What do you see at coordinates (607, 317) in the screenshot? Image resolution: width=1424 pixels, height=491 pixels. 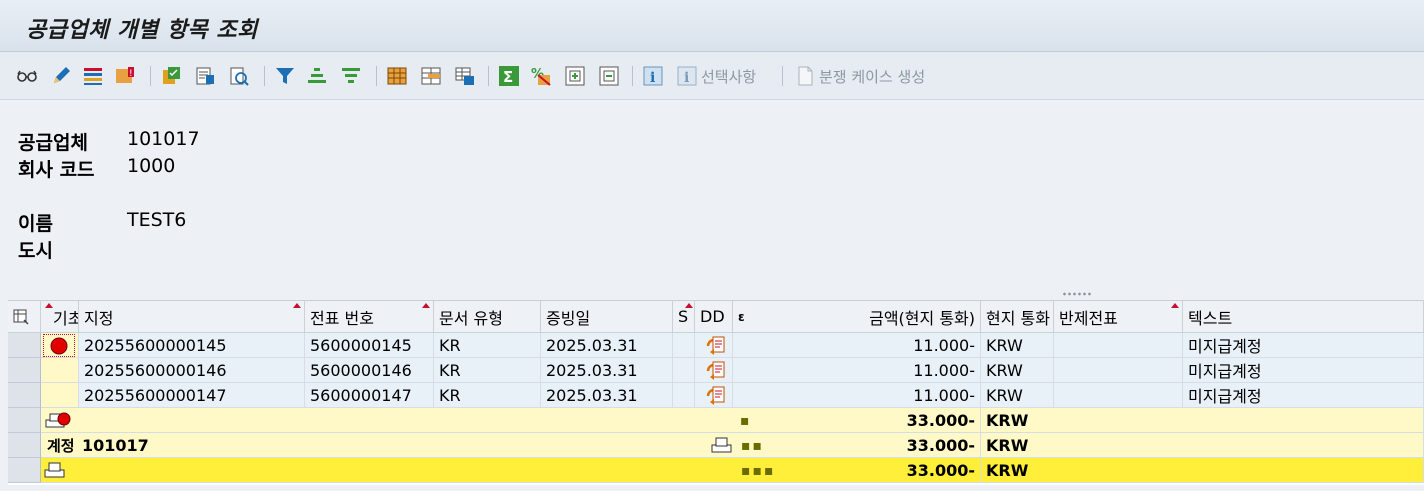 I see `col-header-doc-date: 증빙일` at bounding box center [607, 317].